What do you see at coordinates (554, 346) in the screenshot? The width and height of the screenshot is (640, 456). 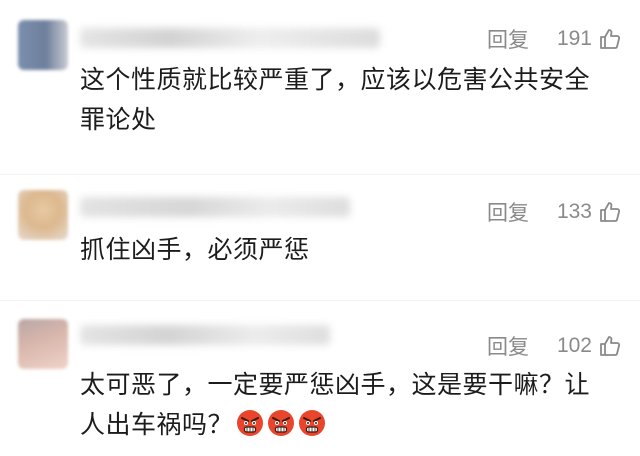 I see `comment-actions: 回复 102` at bounding box center [554, 346].